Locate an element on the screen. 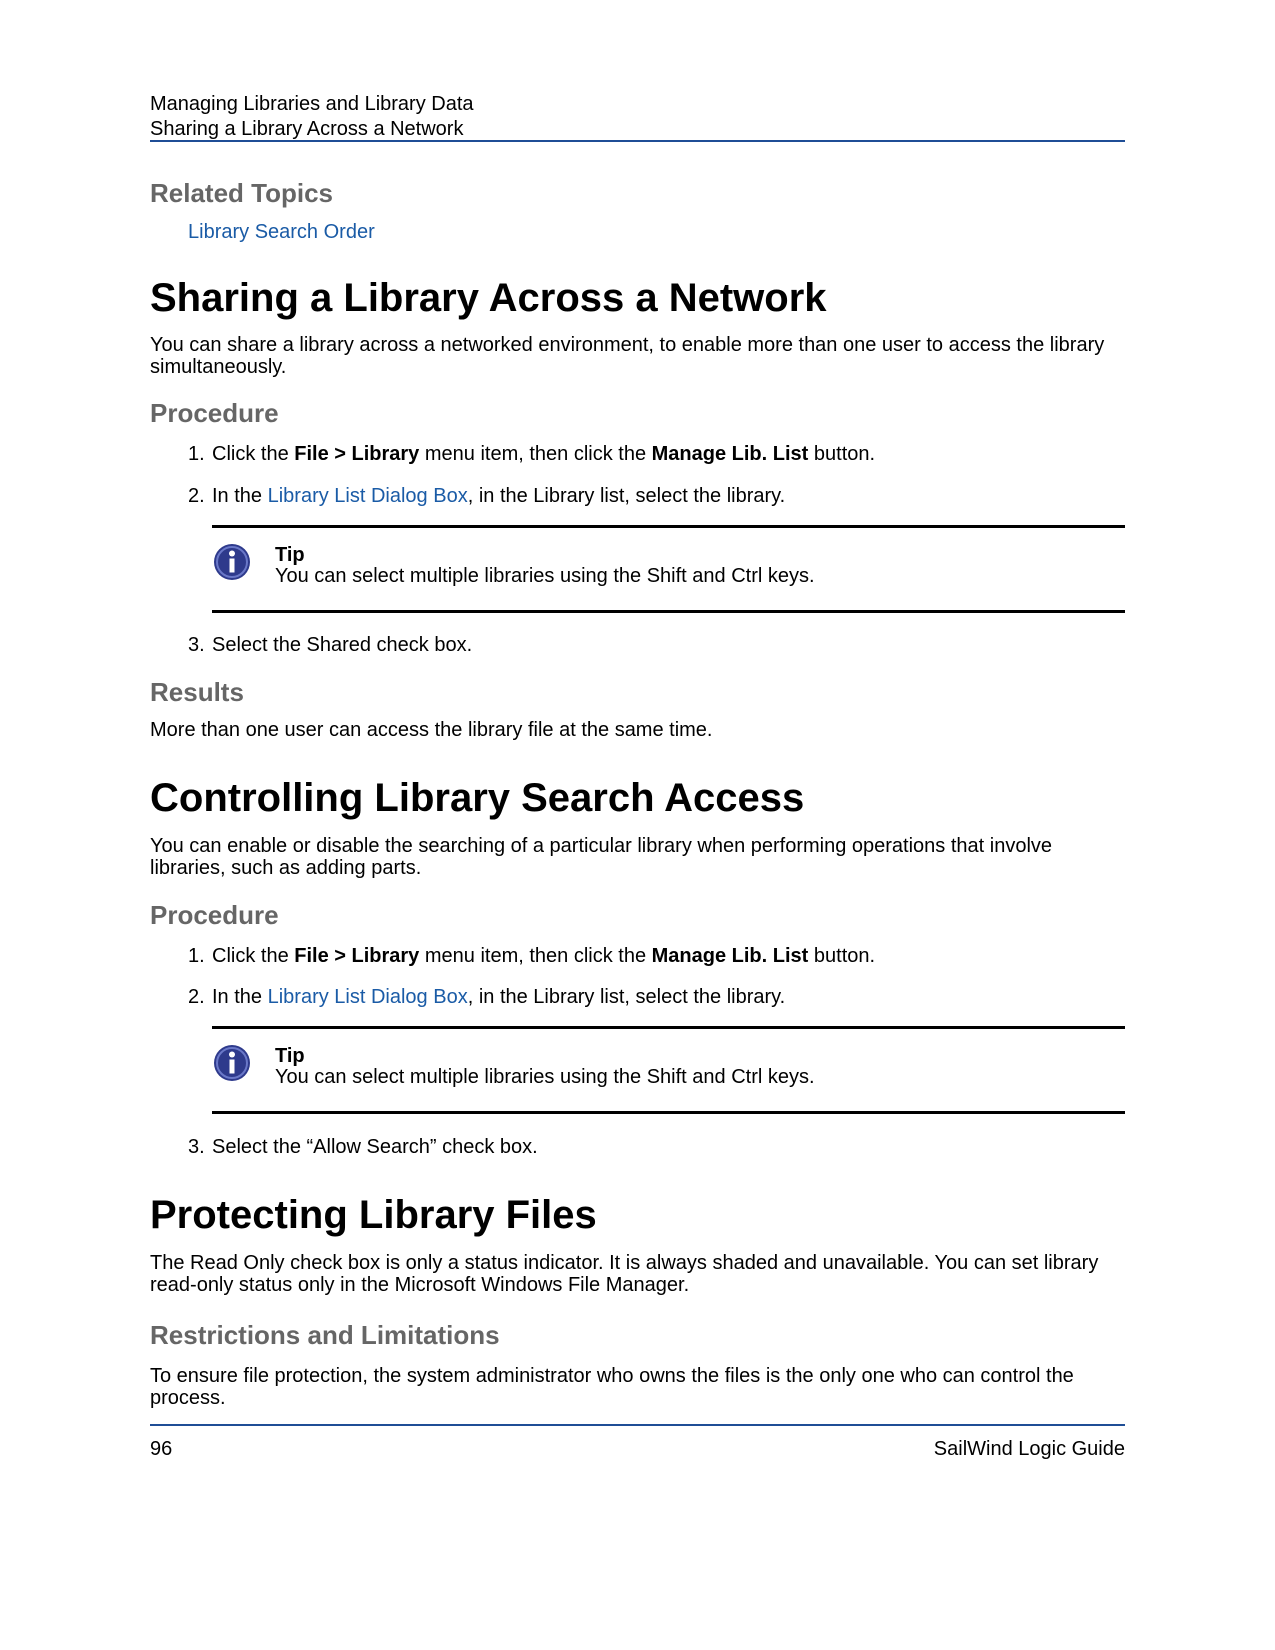  procedure-heading-sharing: Procedure is located at coordinates (214, 413).